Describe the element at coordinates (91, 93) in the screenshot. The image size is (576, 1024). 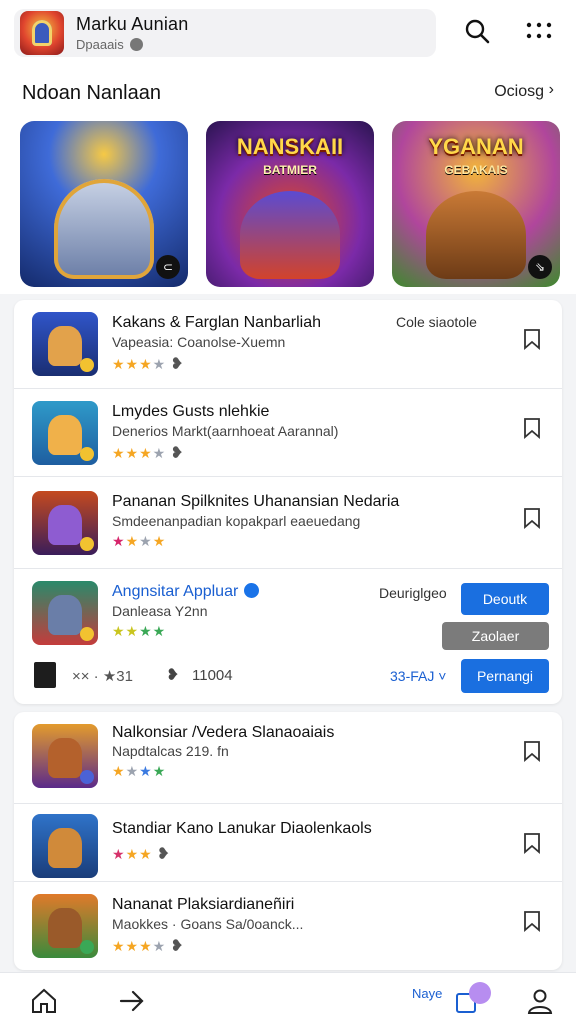
I see `section-title: Ndoan Nanlaan` at that location.